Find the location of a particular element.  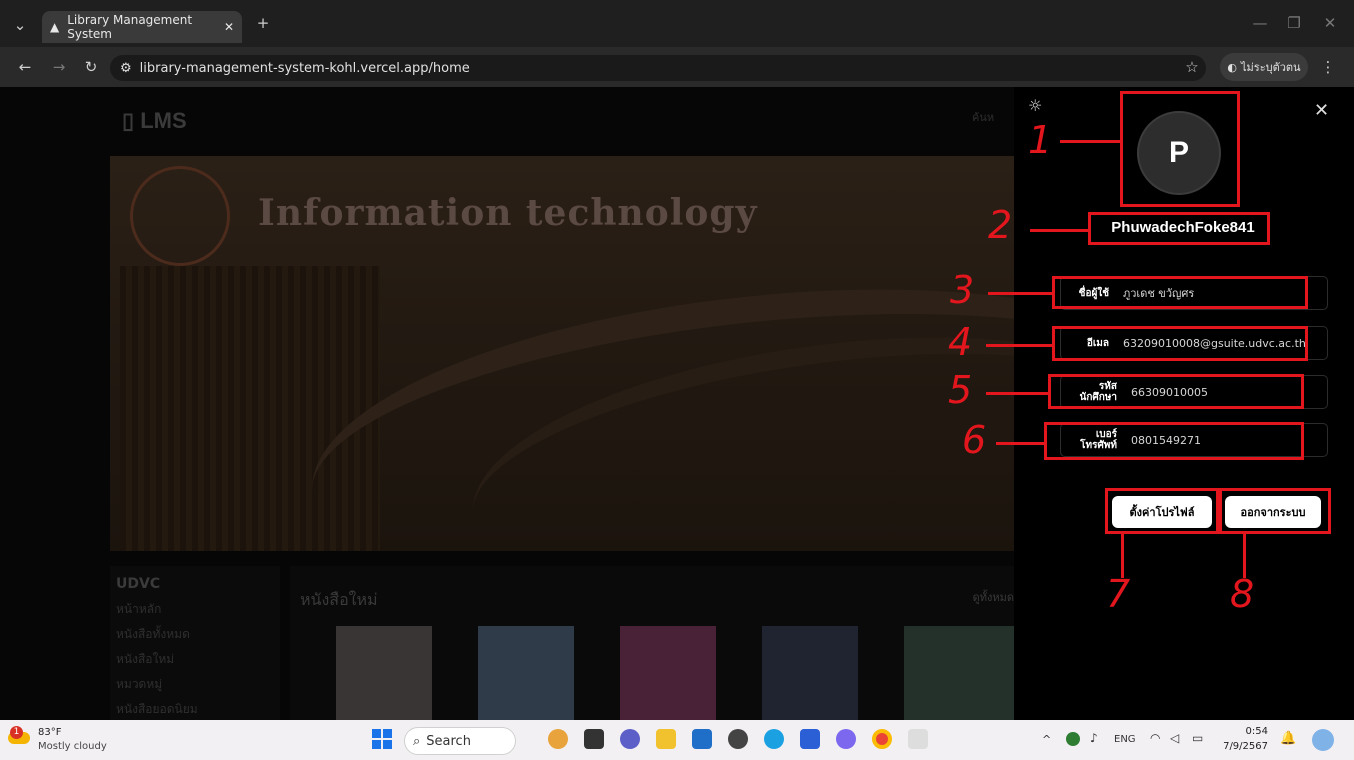

sidebar-item-home: หน้าหลัก is located at coordinates (198, 609).